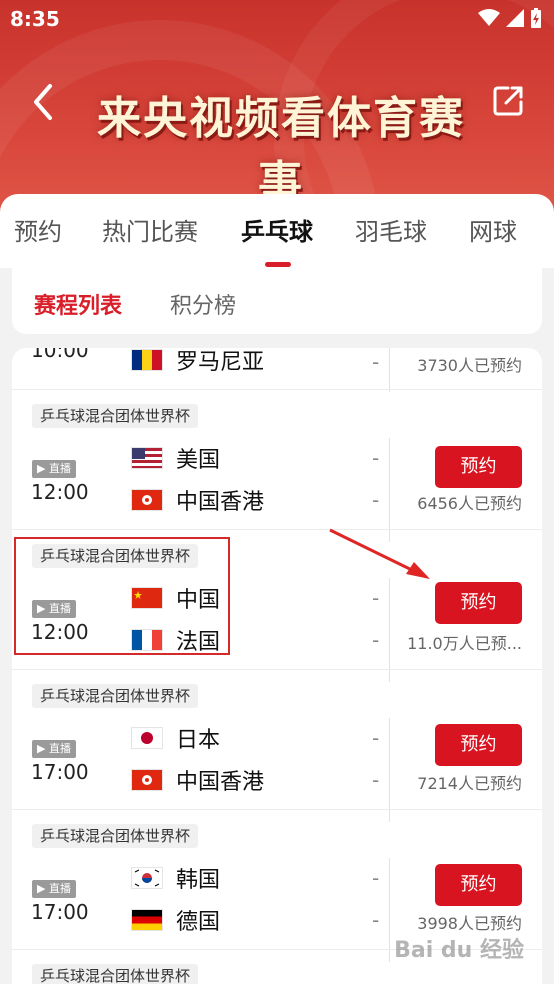 The height and width of the screenshot is (984, 554). I want to click on chevron-left-icon, so click(43, 102).